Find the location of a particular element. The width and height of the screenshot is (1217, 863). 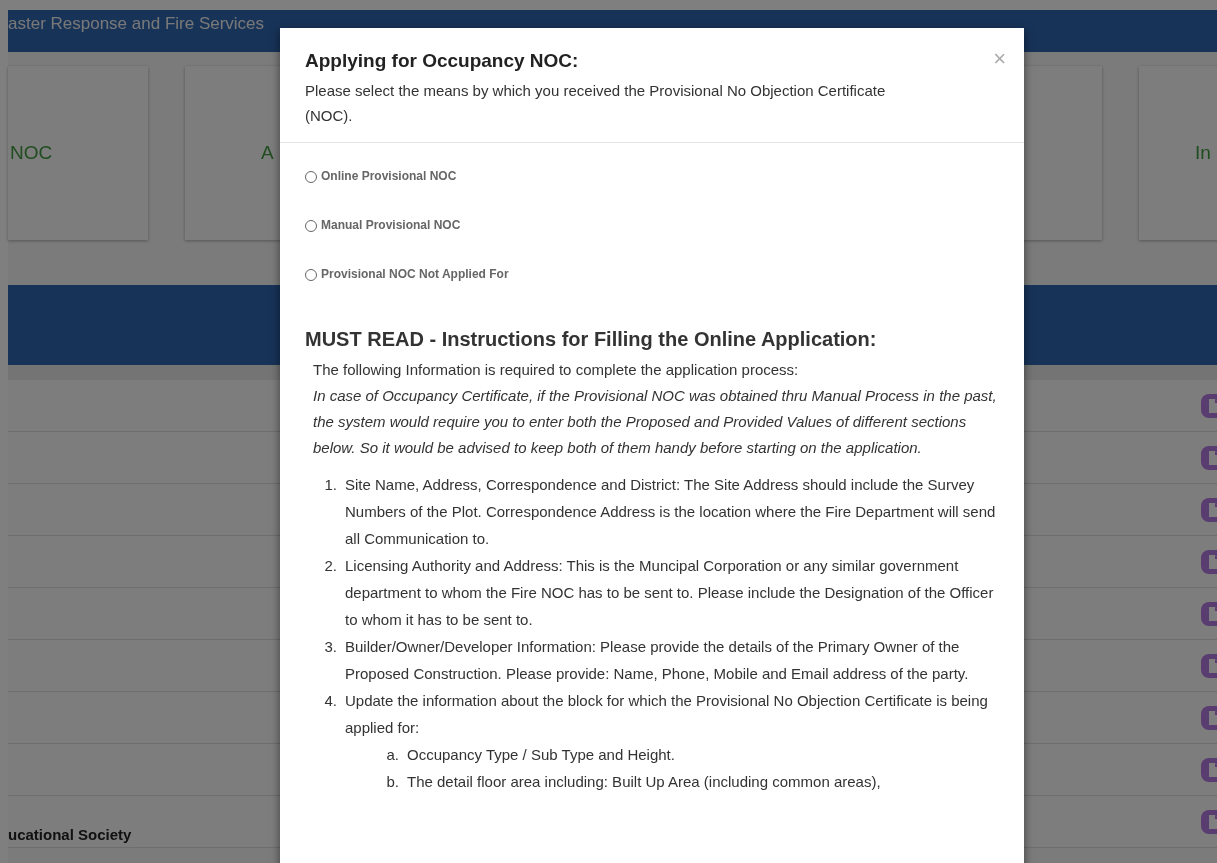

note-text: In case of Occupancy Certificate, if the Provisional NOC was obtained thru Manual Process in the past, the system would require you to enter both the Proposed and Provided Values of different sections below. So it would be advised to keep both of them handy before starting on the application. is located at coordinates (655, 422).